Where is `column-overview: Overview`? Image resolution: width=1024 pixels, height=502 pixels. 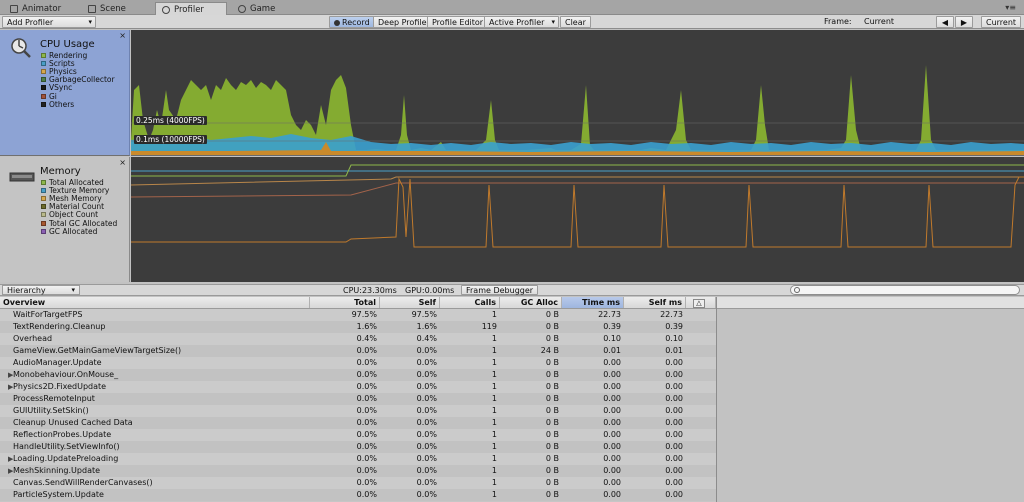 column-overview: Overview is located at coordinates (155, 302).